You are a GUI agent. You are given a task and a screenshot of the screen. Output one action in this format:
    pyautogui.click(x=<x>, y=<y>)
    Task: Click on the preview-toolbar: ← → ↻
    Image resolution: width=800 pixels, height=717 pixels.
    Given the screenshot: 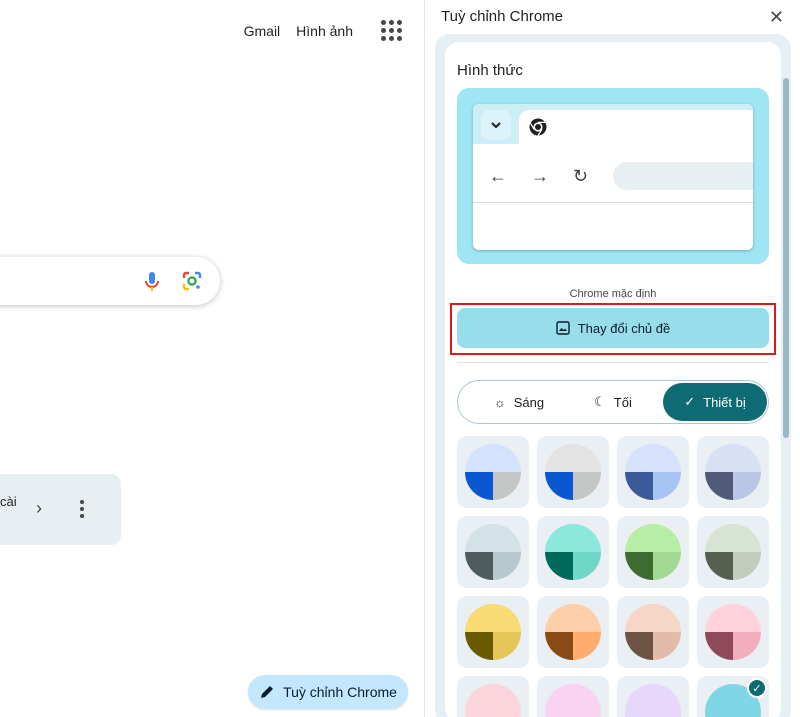 What is the action you would take?
    pyautogui.click(x=613, y=176)
    